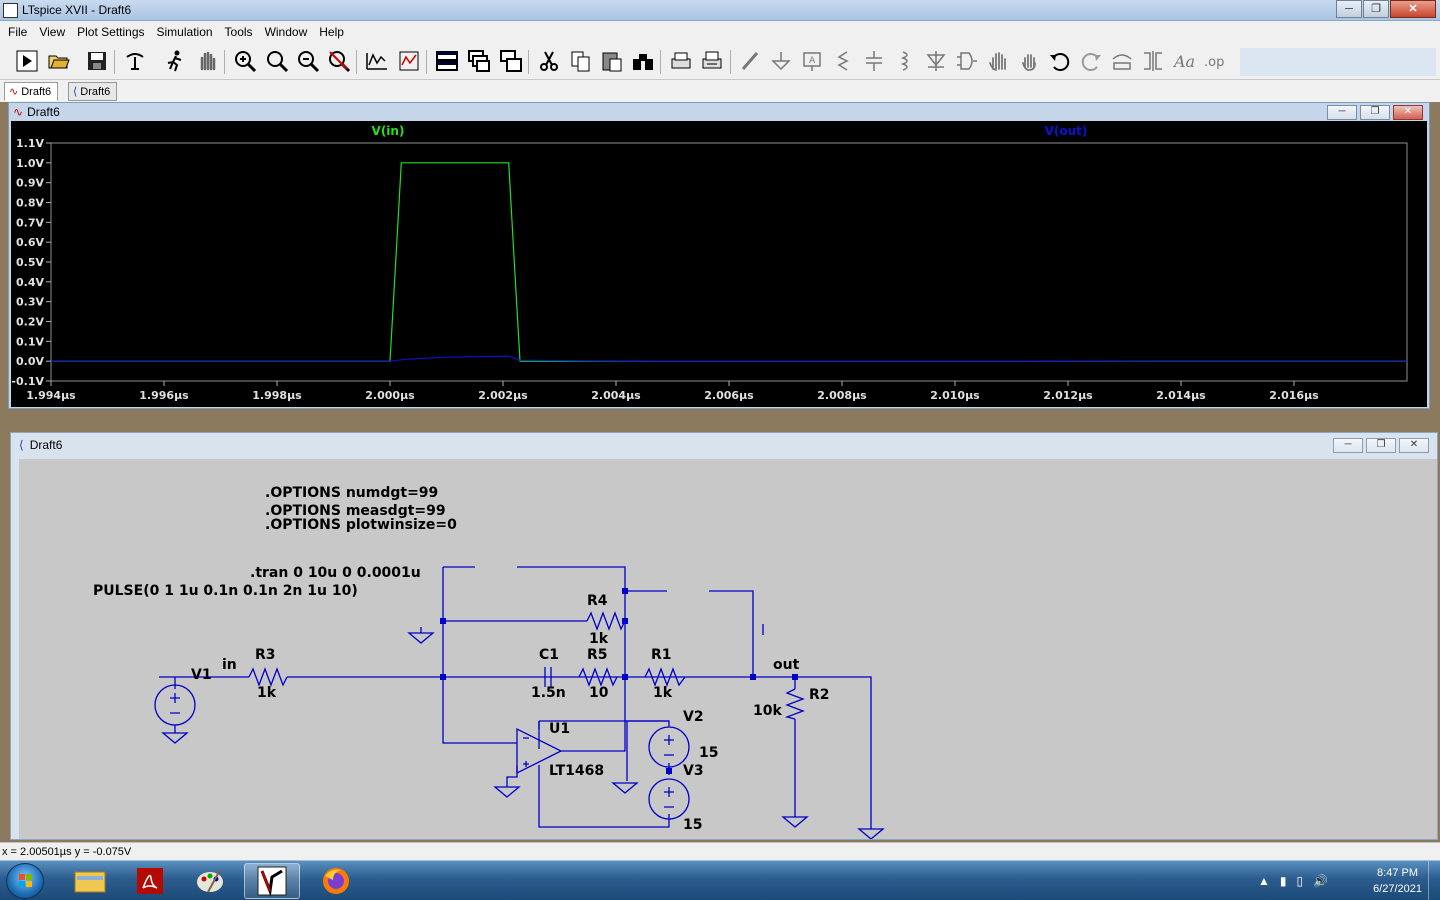  I want to click on plot-minimize-button: ─, so click(1342, 112).